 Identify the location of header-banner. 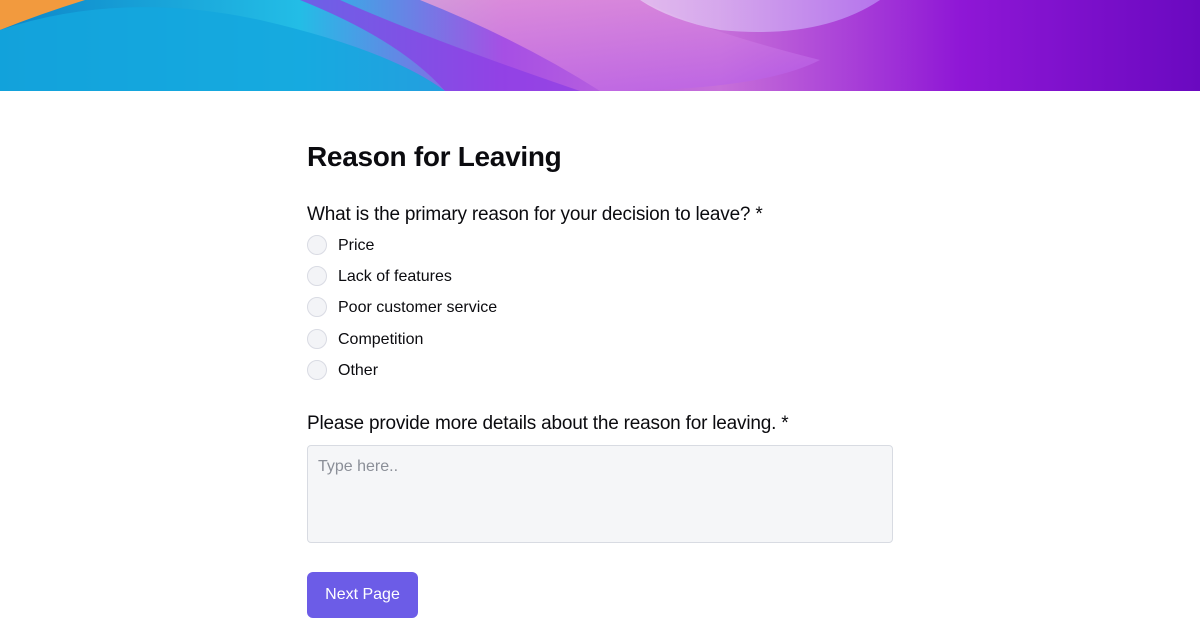
(600, 45).